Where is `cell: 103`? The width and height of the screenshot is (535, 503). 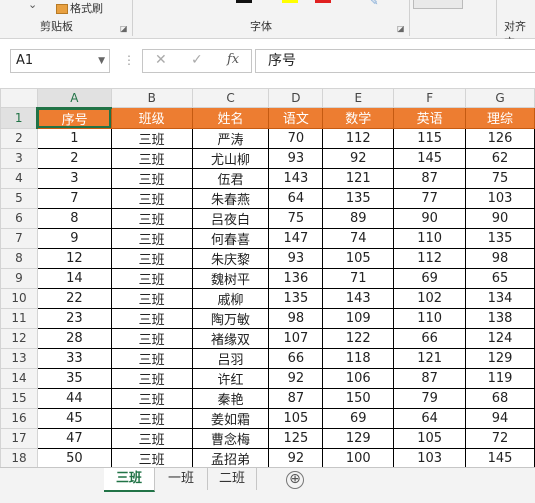
cell: 103 is located at coordinates (500, 198).